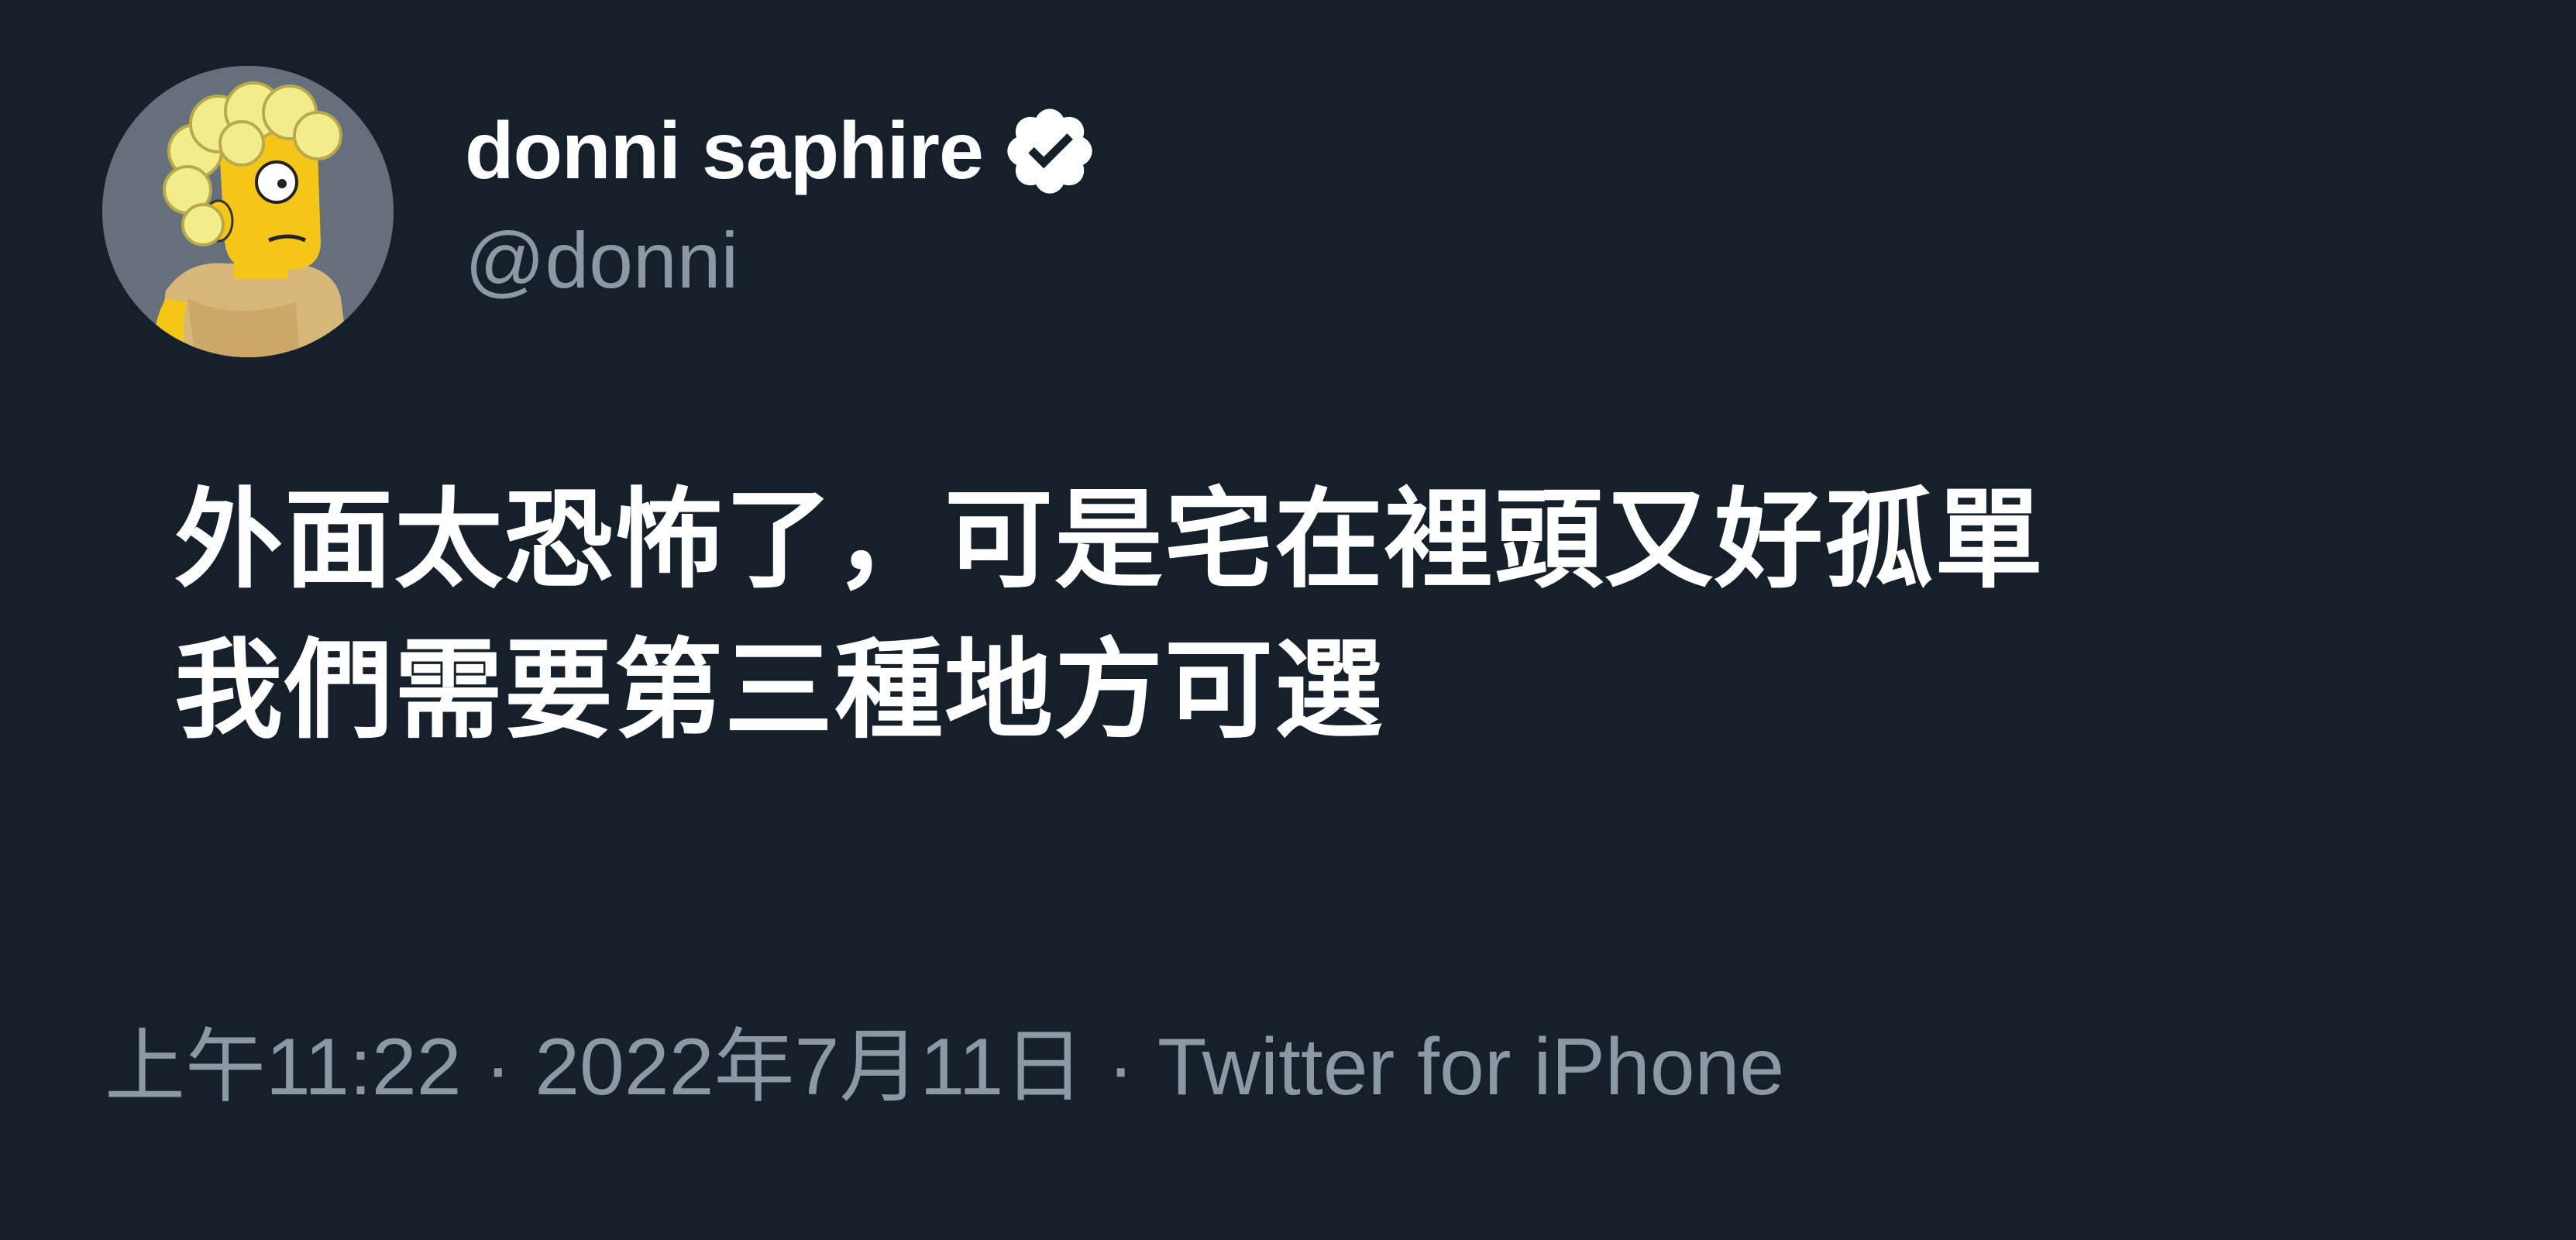 This screenshot has height=1240, width=2576. I want to click on tweet-text-line: 外面太恐怖了，可是宅在裡頭又好孤單, so click(1109, 540).